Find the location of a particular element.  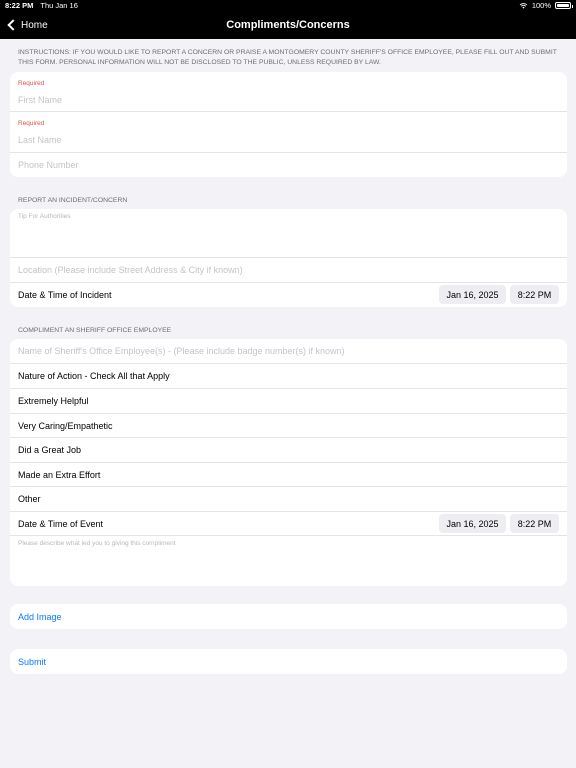

nature-of-action-label-row: Nature of Action - Check All that Apply is located at coordinates (288, 376).